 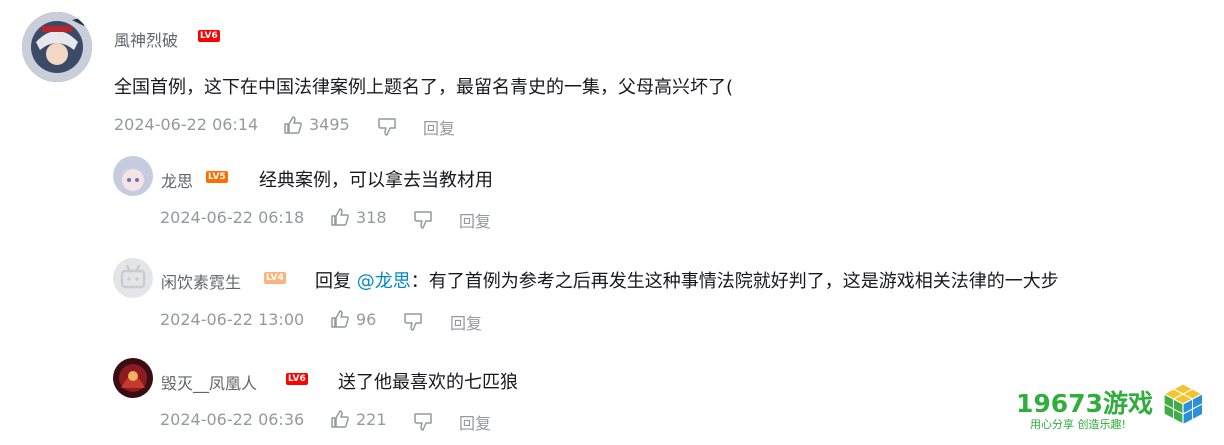 What do you see at coordinates (232, 419) in the screenshot?
I see `reply-time: 2024-06-22 06:36` at bounding box center [232, 419].